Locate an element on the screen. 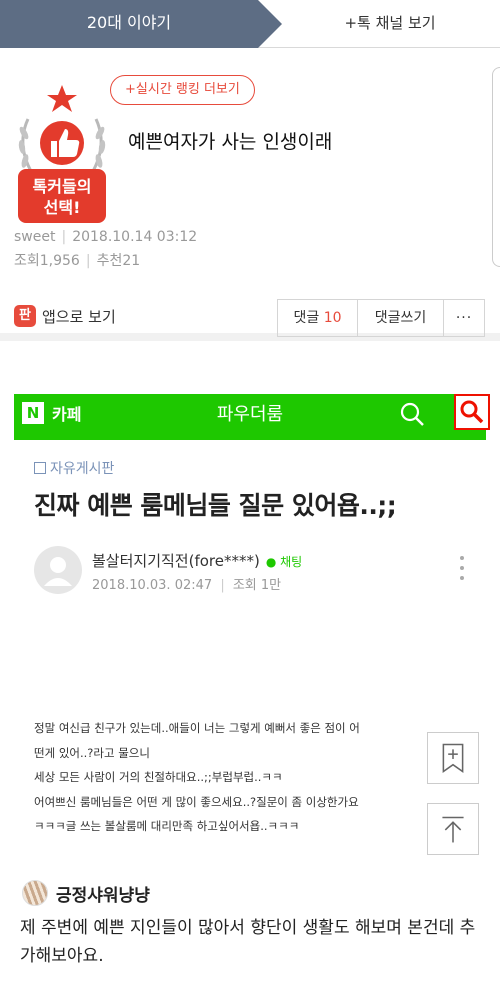 The width and height of the screenshot is (500, 1000). embedded-meta: 2018.10.03. 02:47 | 조회 1만 is located at coordinates (187, 585).